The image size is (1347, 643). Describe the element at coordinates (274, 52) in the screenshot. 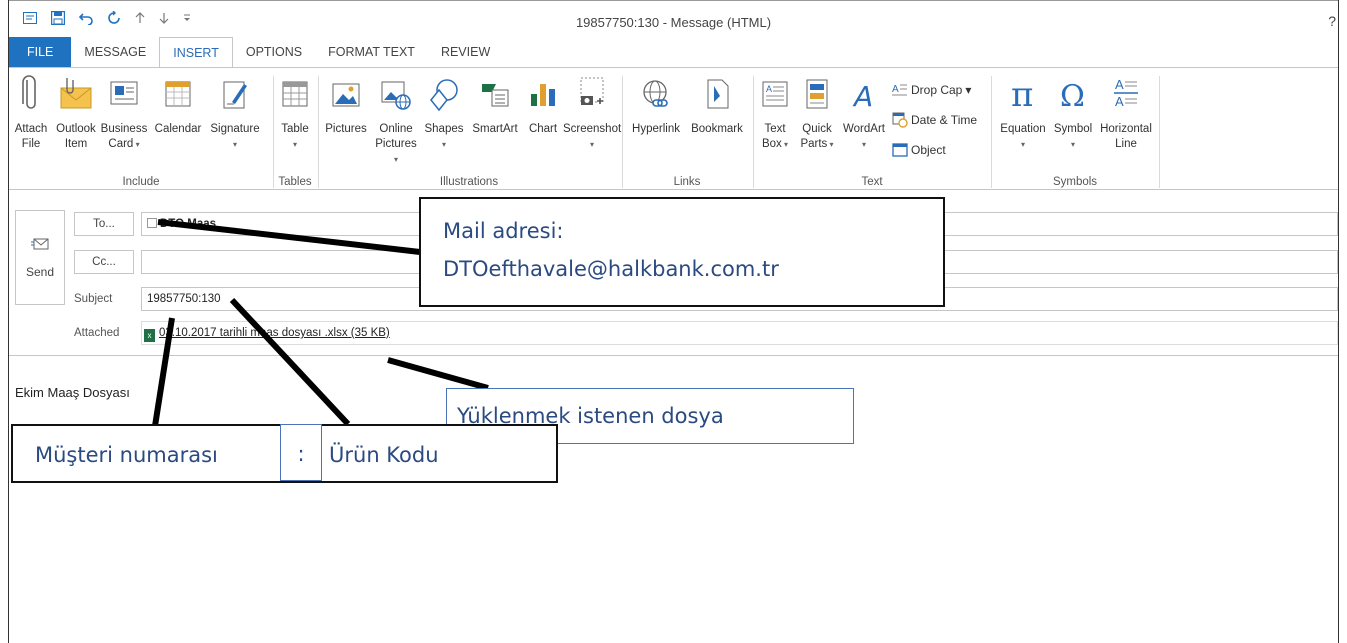

I see `tab-options: OPTIONS` at that location.